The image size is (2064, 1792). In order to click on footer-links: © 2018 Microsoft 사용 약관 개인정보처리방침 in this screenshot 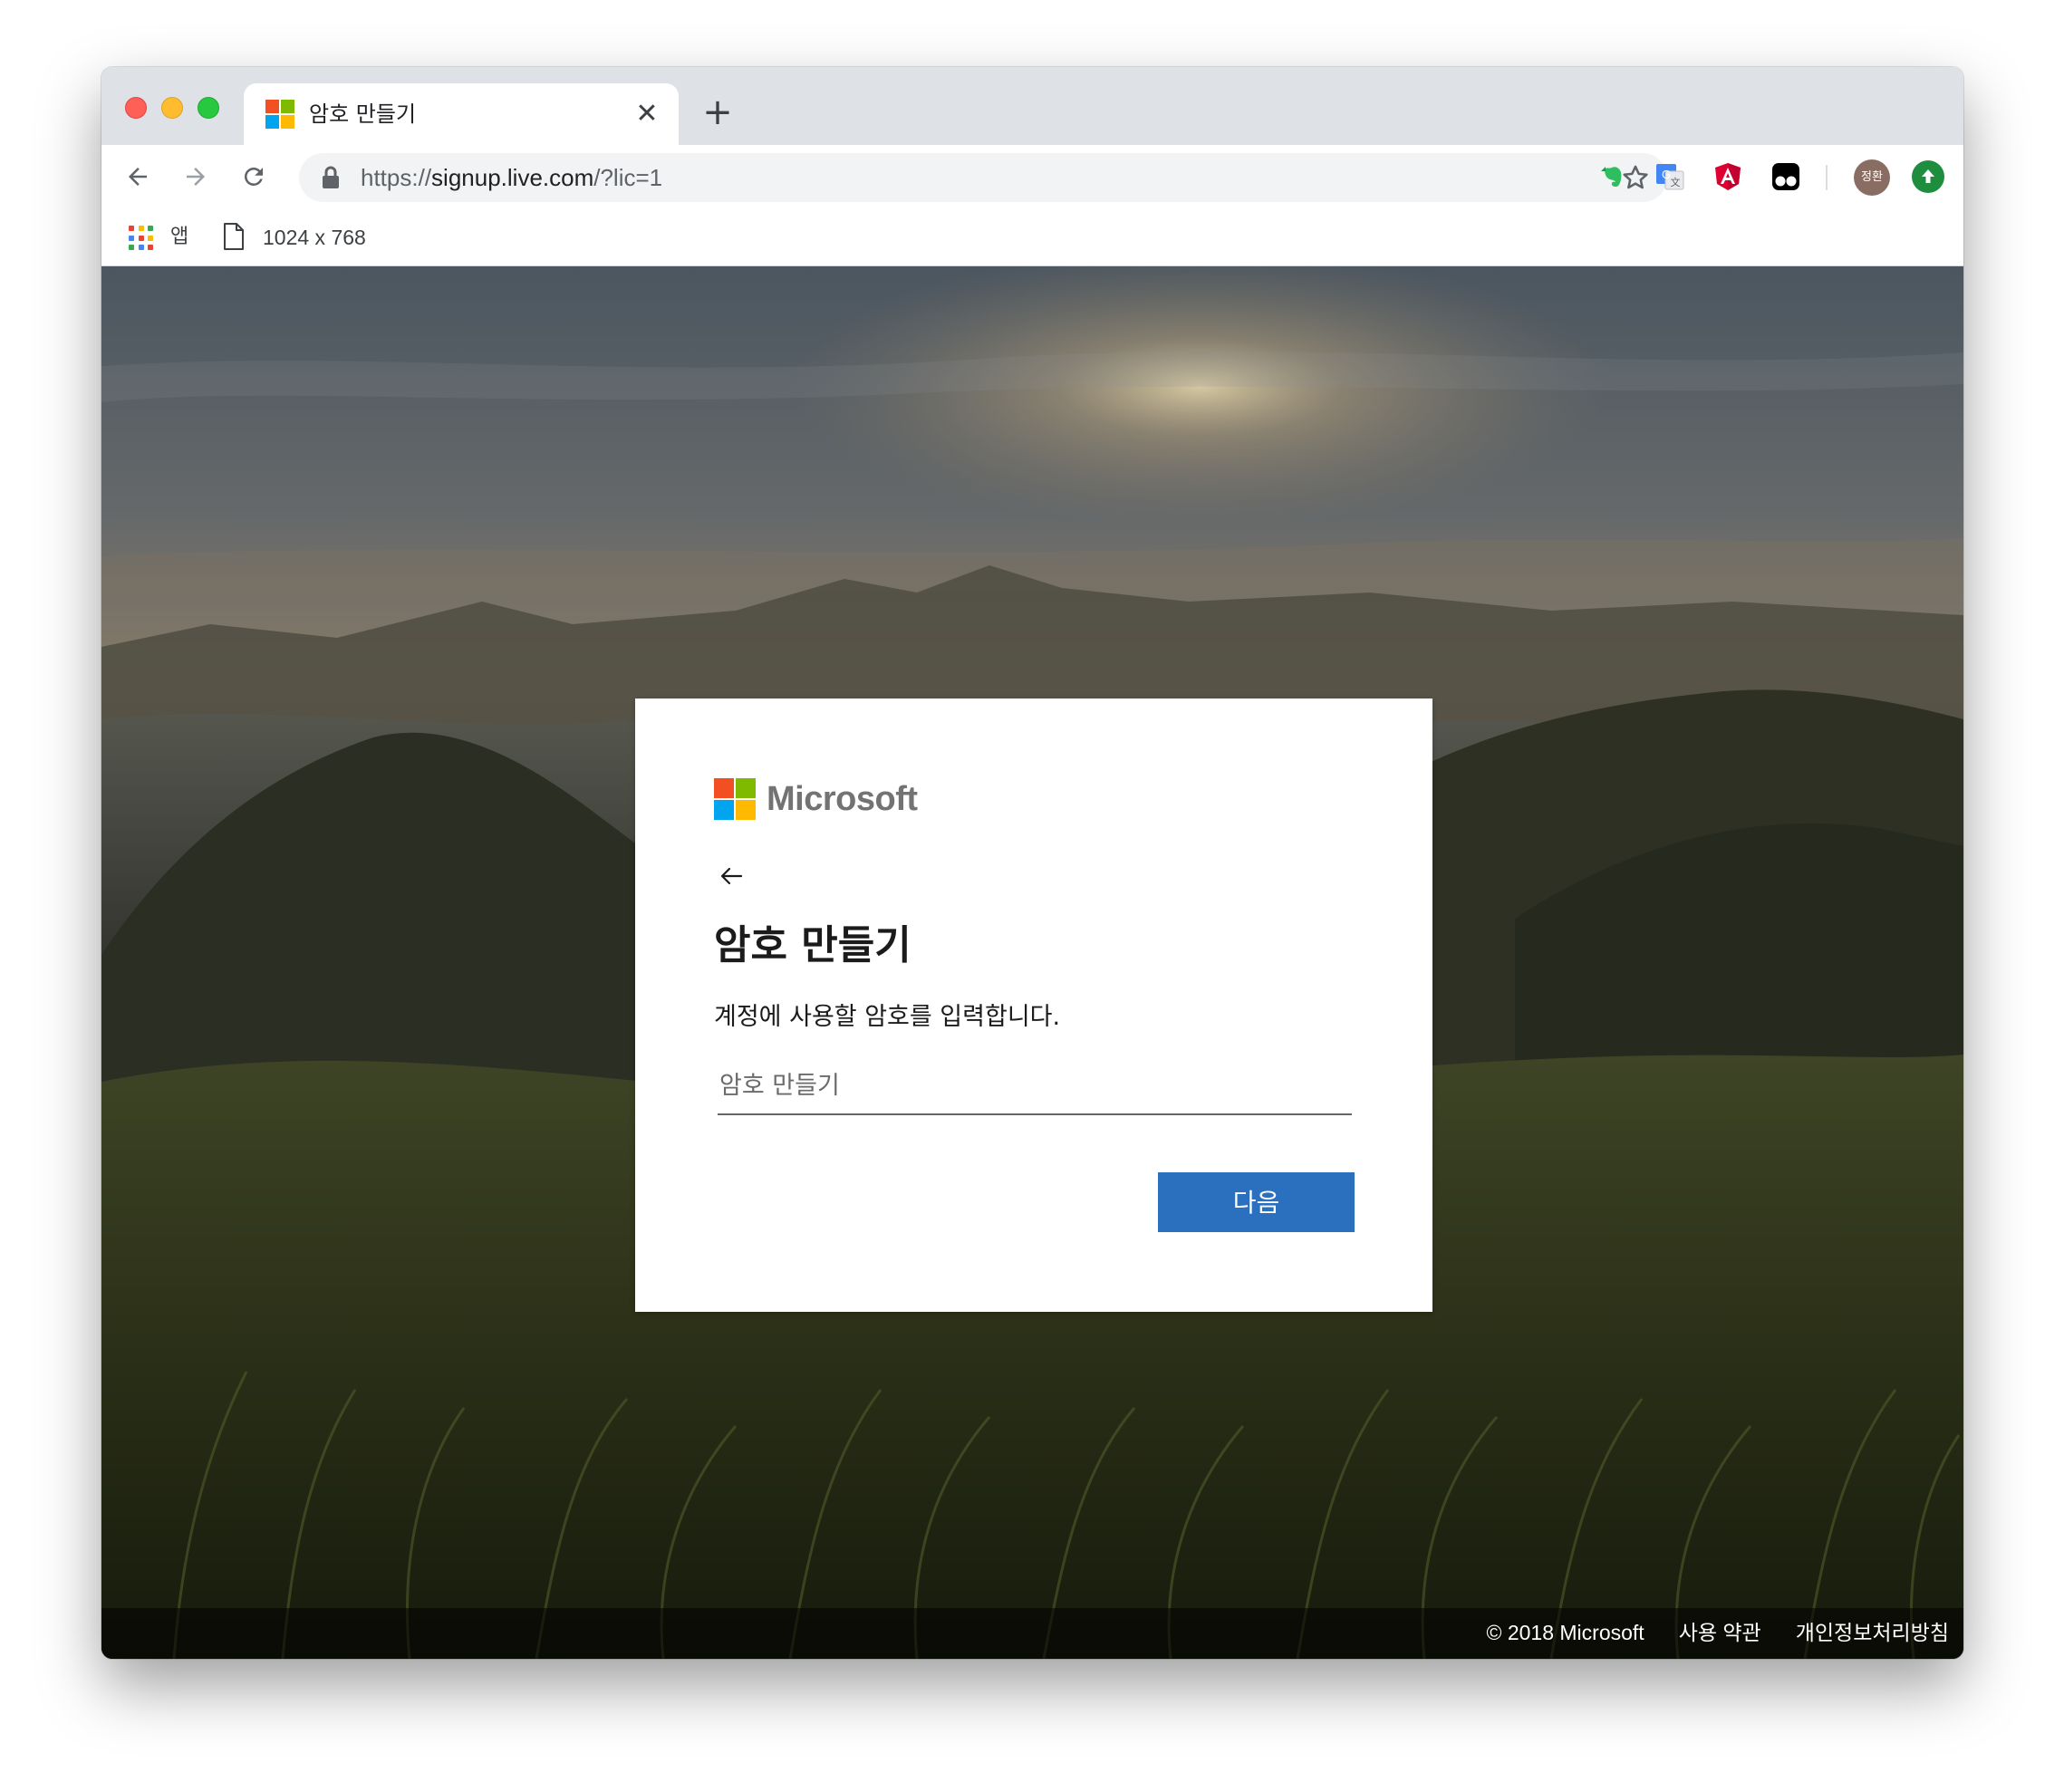, I will do `click(1718, 1632)`.